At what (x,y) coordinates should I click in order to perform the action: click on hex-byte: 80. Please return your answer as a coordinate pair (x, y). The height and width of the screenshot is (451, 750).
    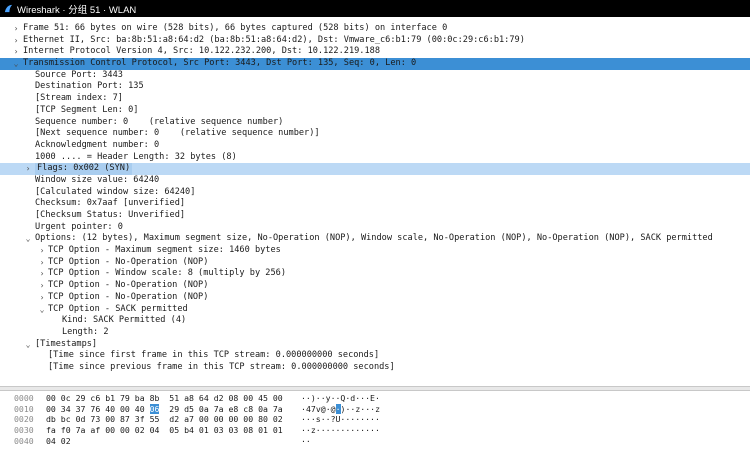
    Looking at the image, I should click on (263, 419).